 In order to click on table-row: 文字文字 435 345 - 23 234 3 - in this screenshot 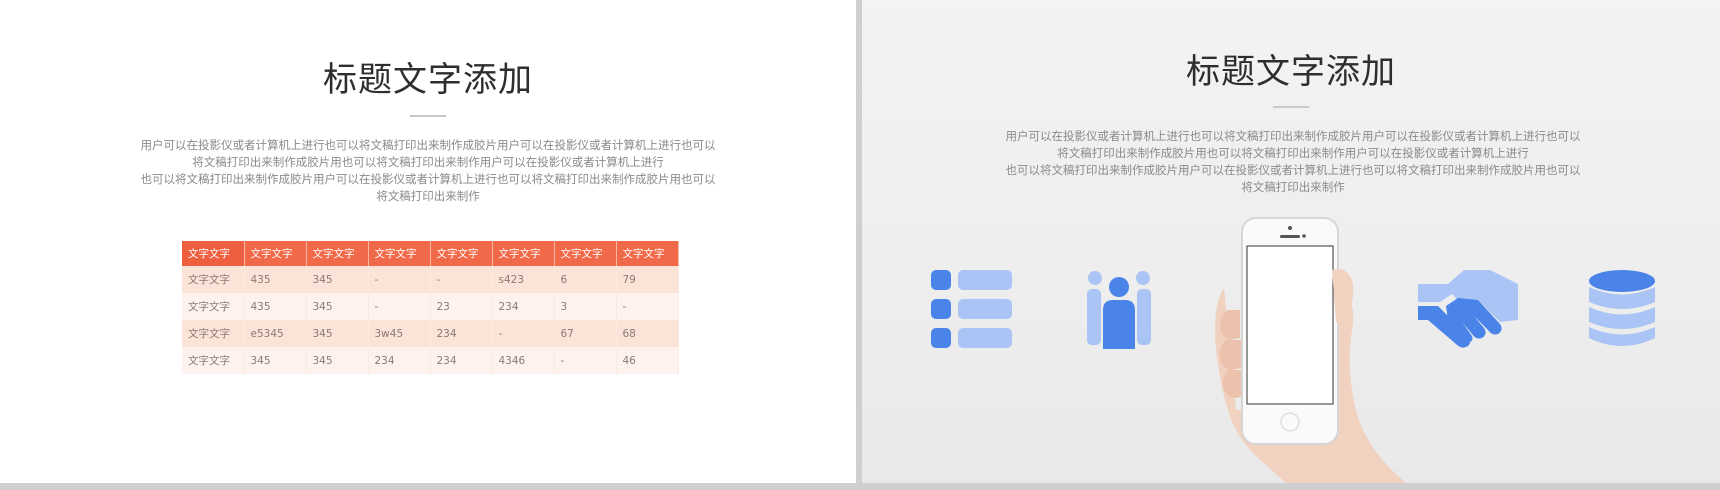, I will do `click(430, 306)`.